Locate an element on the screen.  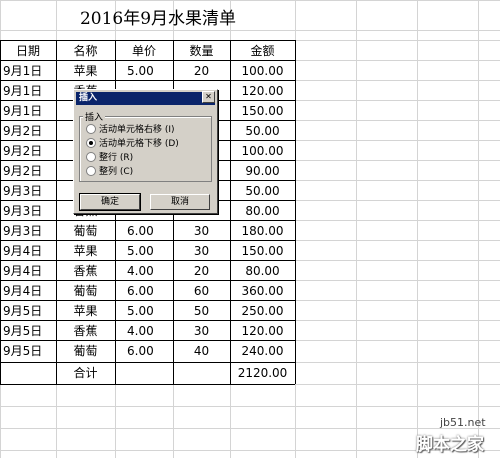
option-entire-row: 整行 (R) is located at coordinates (110, 157).